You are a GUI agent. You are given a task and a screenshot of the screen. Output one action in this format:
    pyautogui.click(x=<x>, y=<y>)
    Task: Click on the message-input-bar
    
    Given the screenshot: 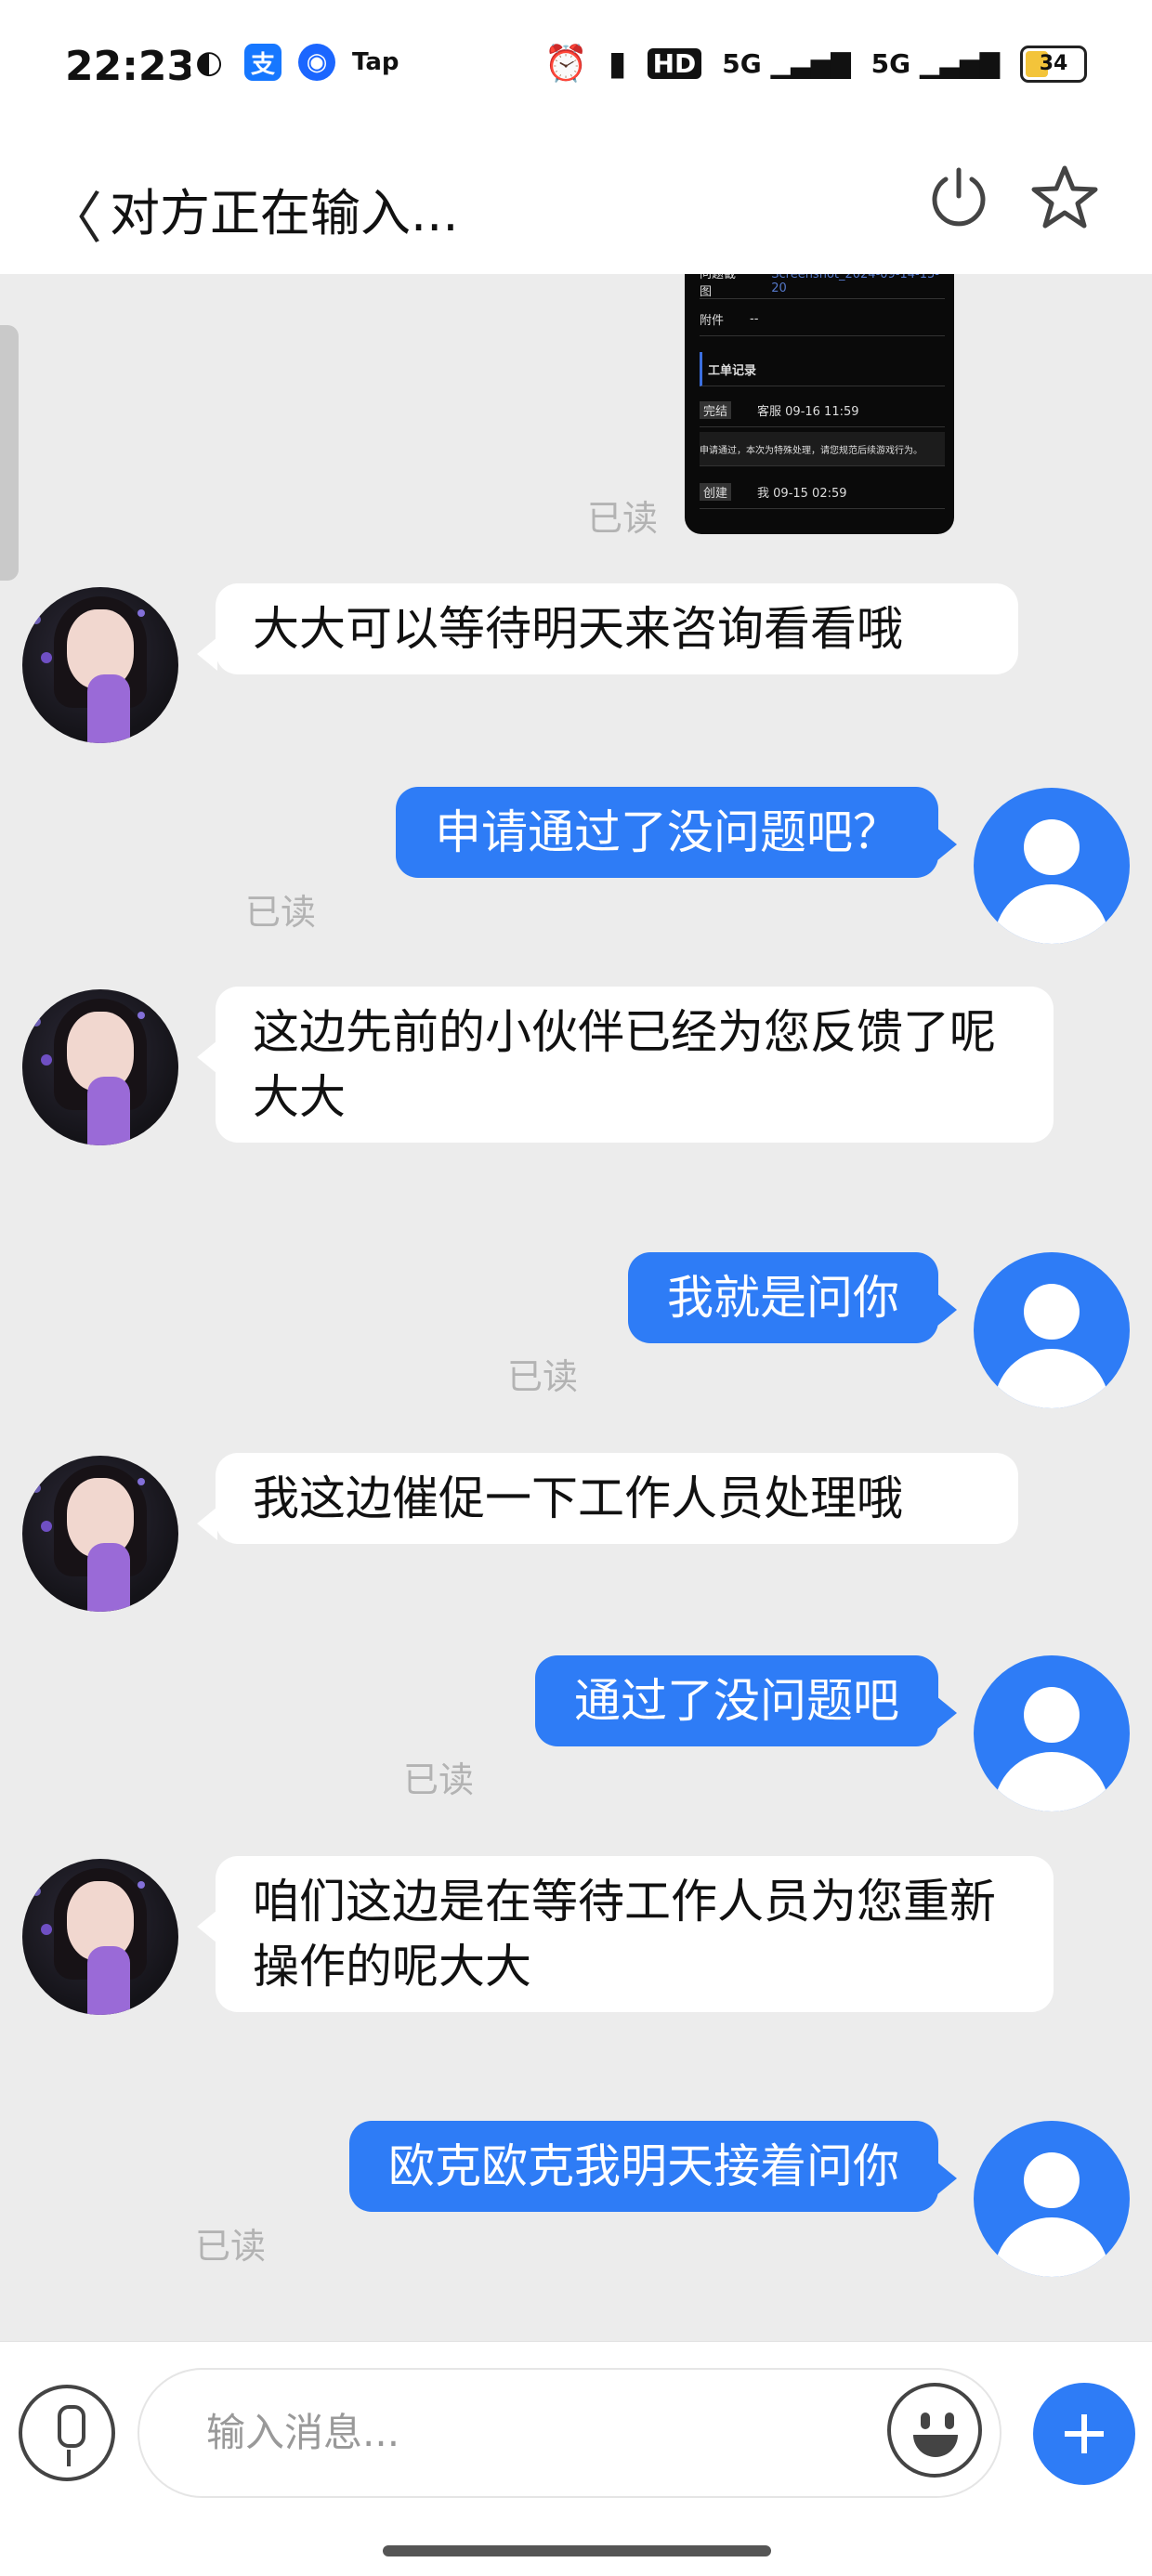 What is the action you would take?
    pyautogui.click(x=576, y=2459)
    